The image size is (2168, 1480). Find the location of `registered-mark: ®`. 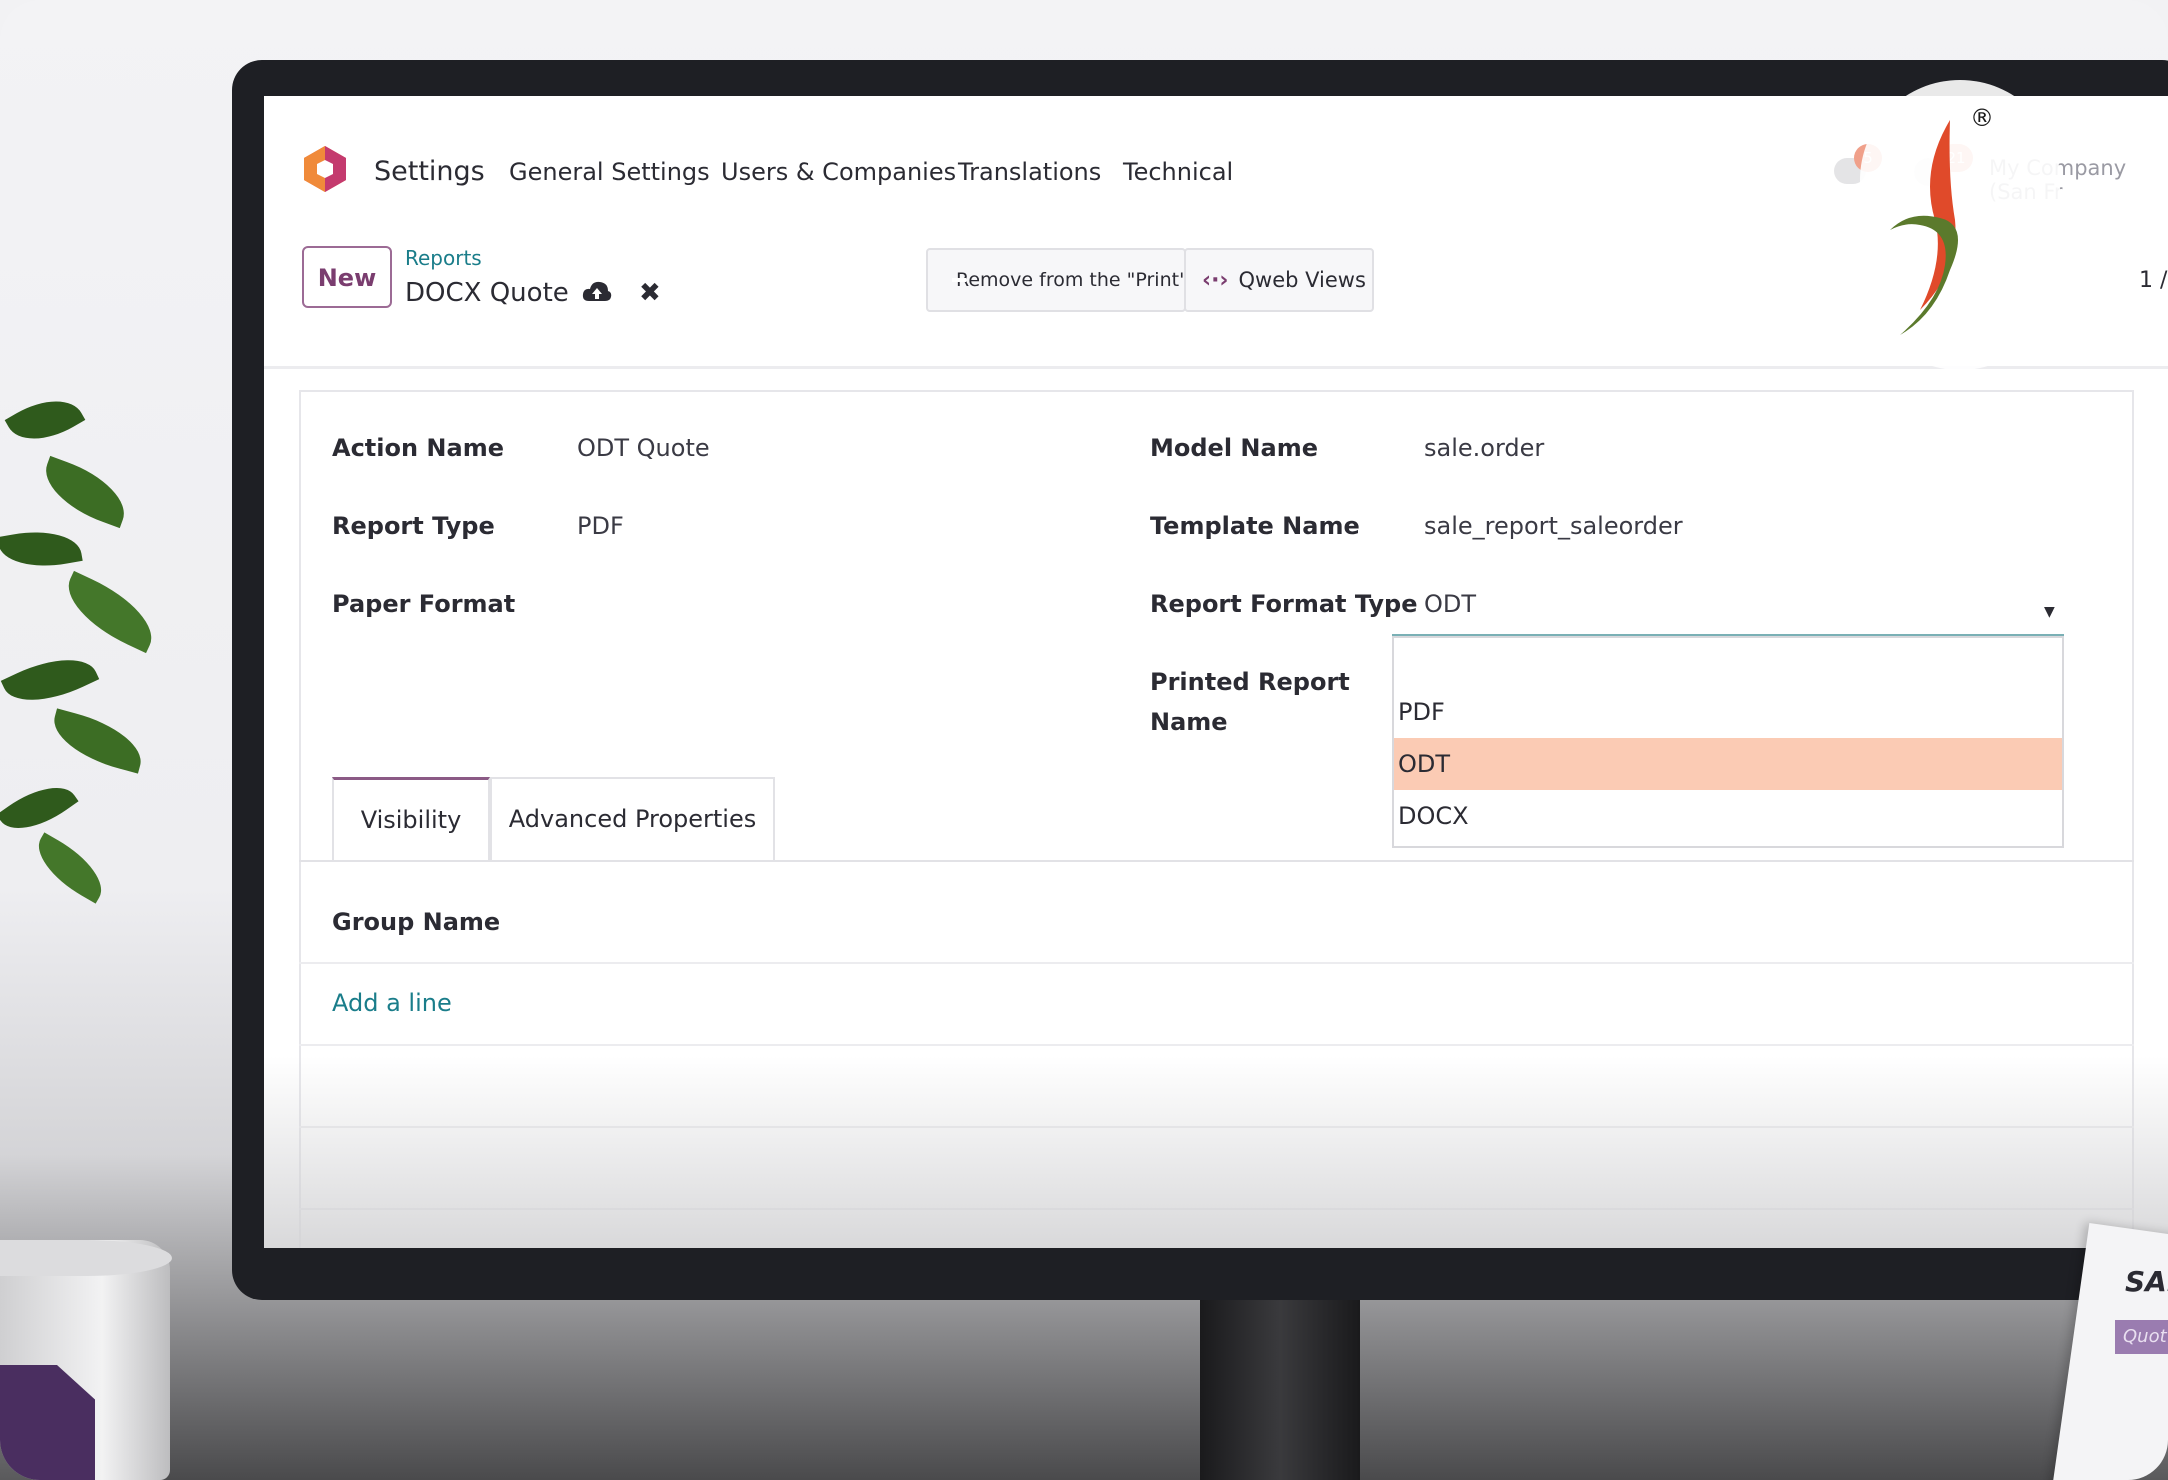

registered-mark: ® is located at coordinates (1982, 118).